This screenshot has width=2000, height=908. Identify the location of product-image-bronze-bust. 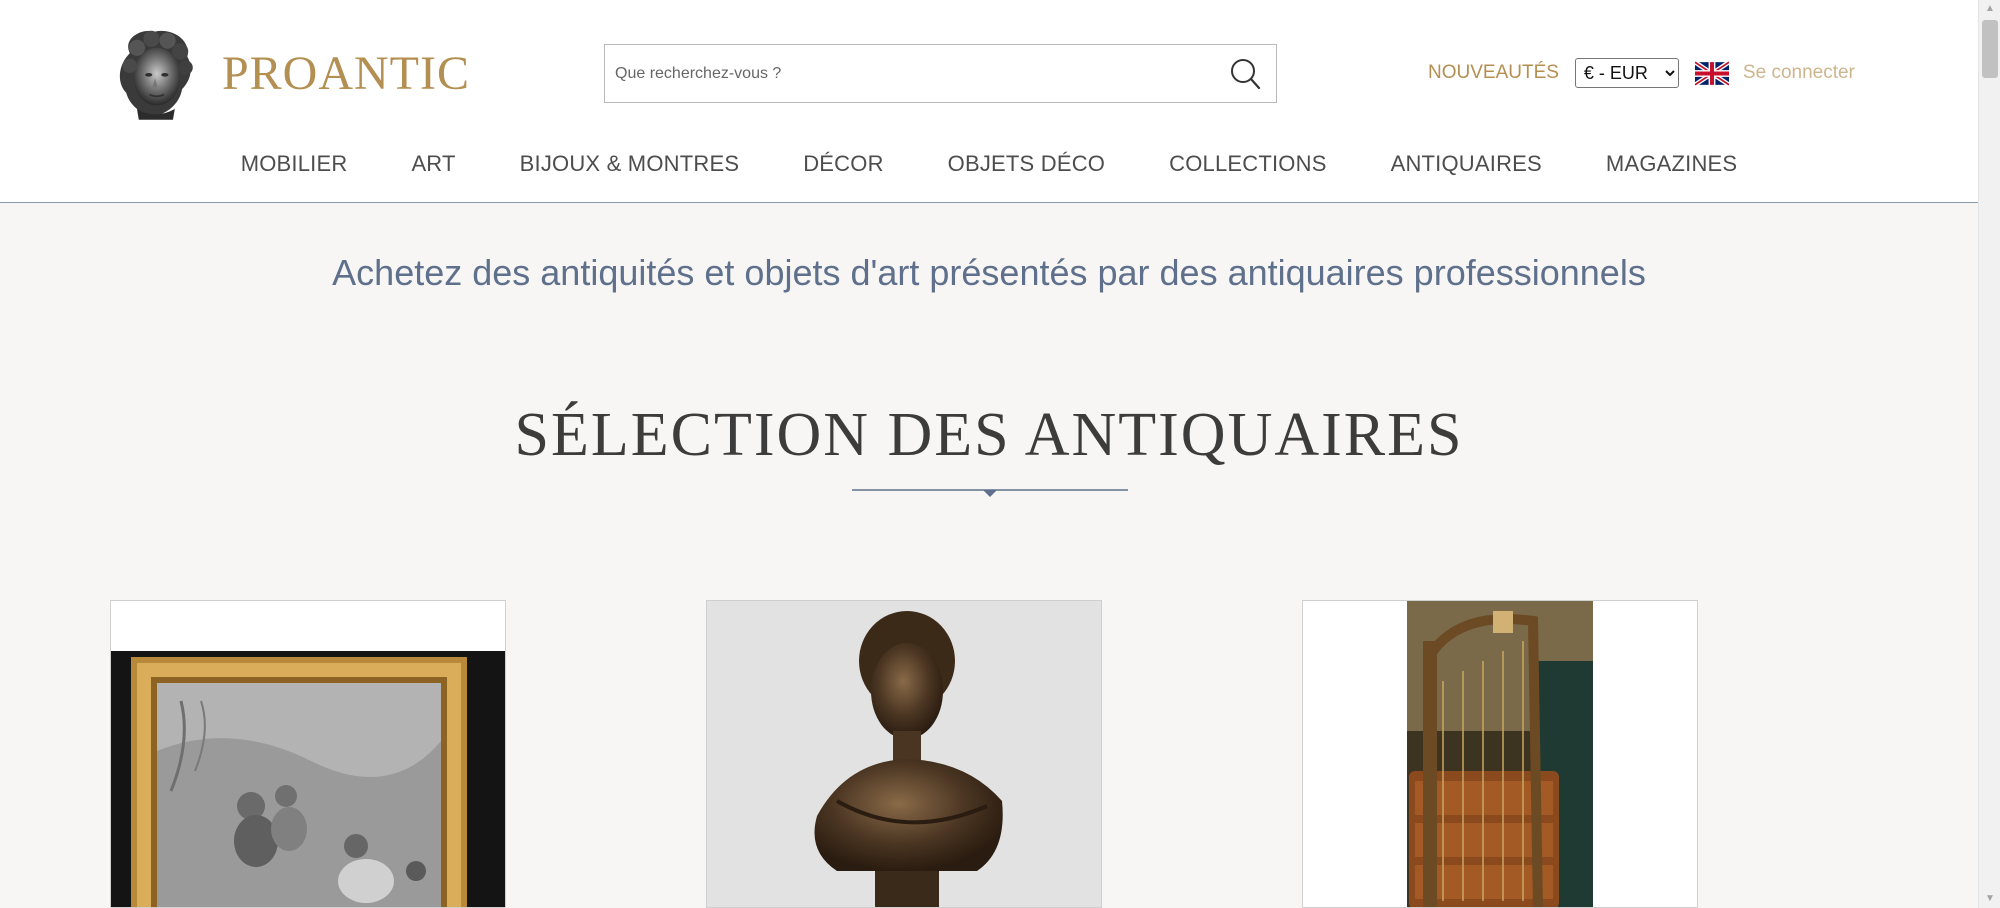
(904, 754).